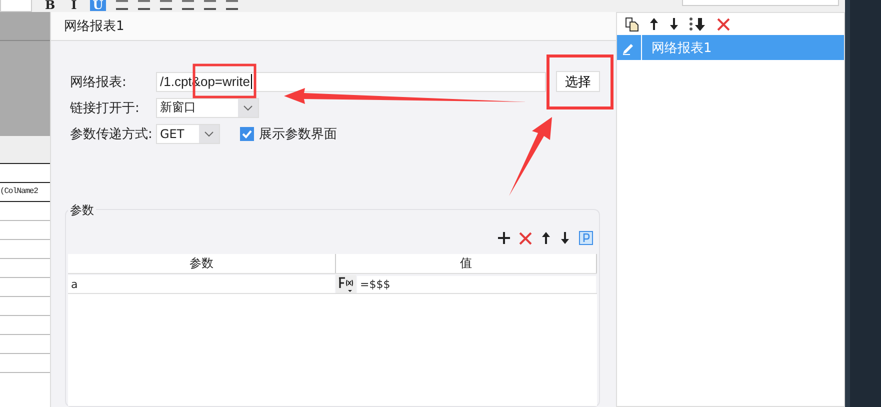 The width and height of the screenshot is (881, 407). I want to click on dropdown-field: 新窗口, so click(207, 108).